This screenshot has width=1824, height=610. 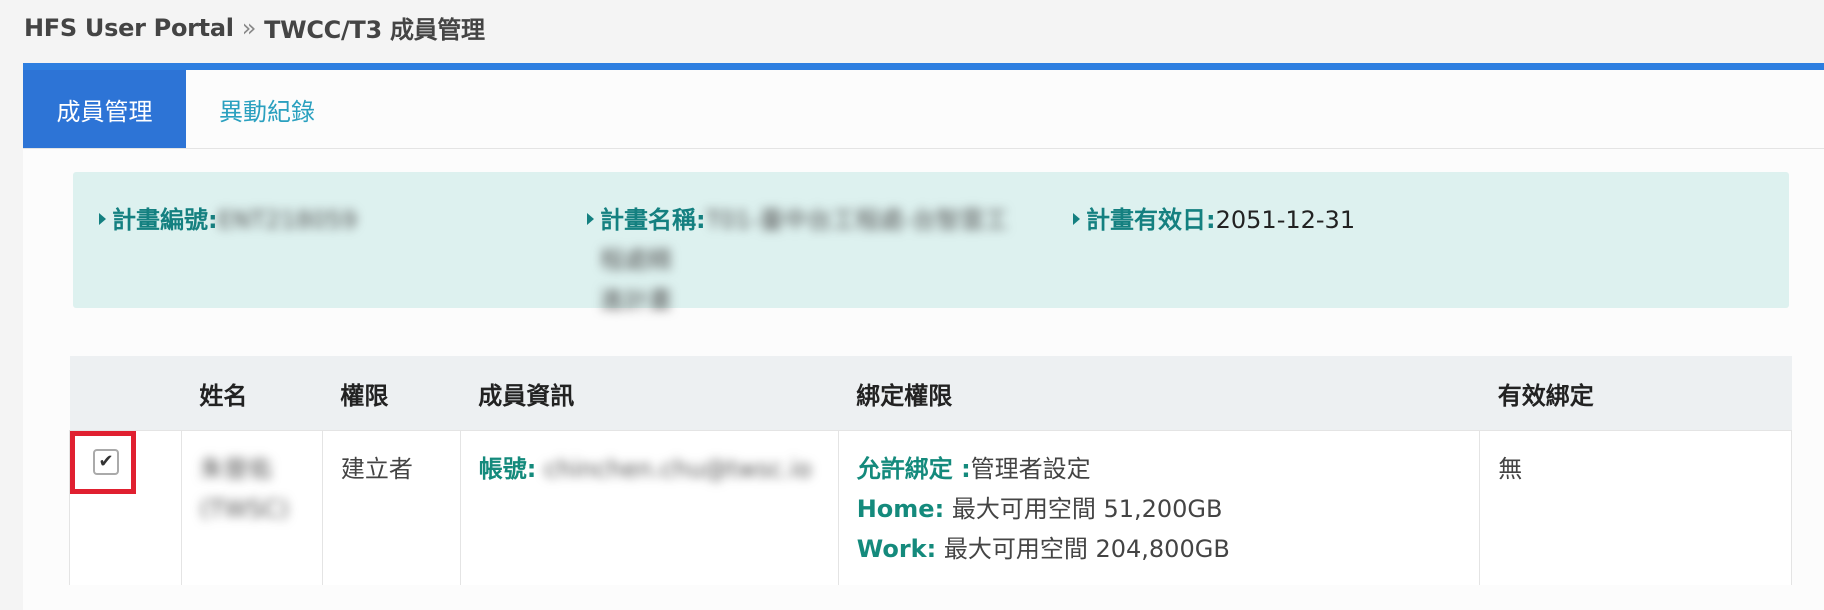 I want to click on member-name: 朱晉佑, so click(x=235, y=469).